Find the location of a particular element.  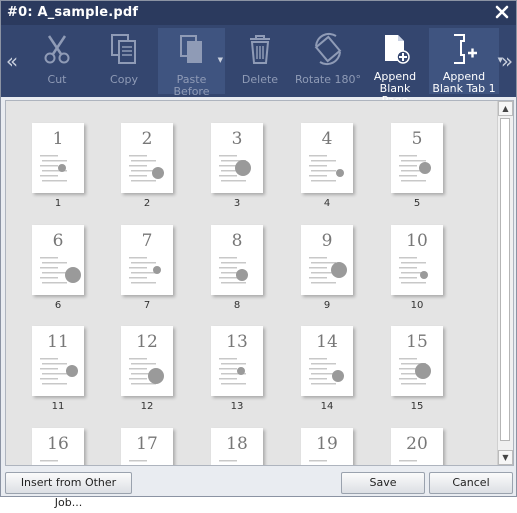

page-preview: 10 is located at coordinates (417, 260).